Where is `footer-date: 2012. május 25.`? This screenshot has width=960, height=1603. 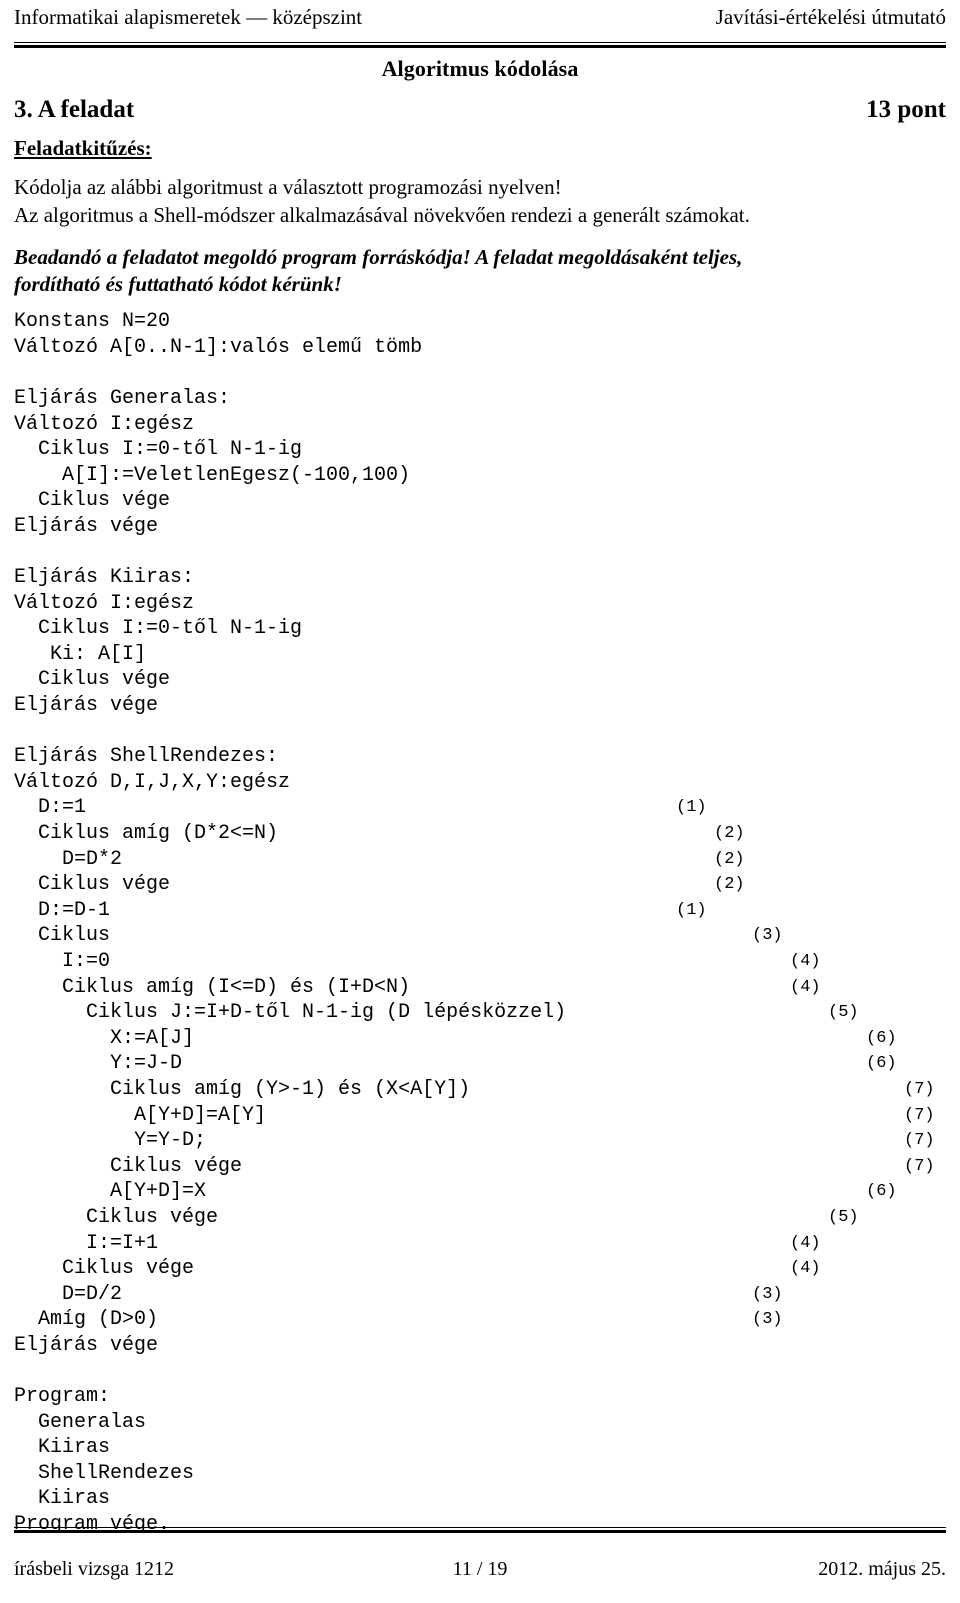 footer-date: 2012. május 25. is located at coordinates (882, 1569).